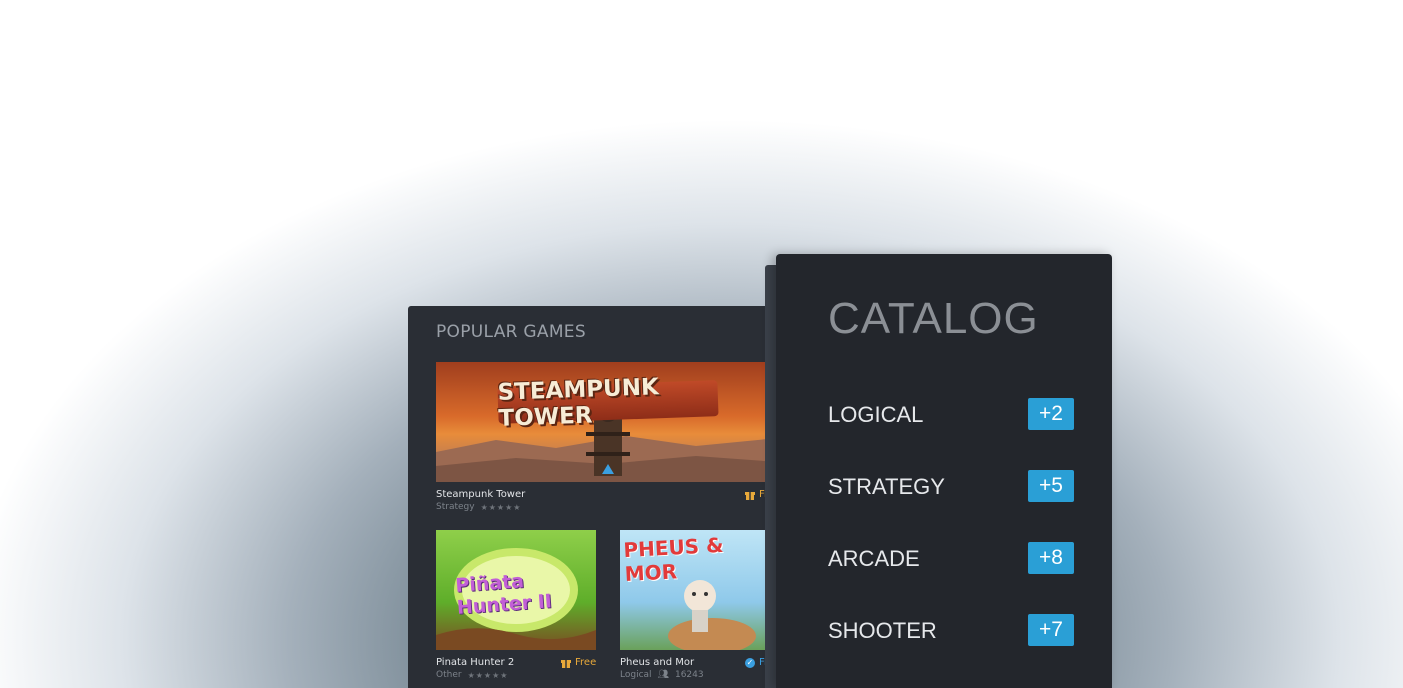 Image resolution: width=1403 pixels, height=688 pixels. Describe the element at coordinates (1051, 486) in the screenshot. I see `catalog-item-count-badge: +5` at that location.